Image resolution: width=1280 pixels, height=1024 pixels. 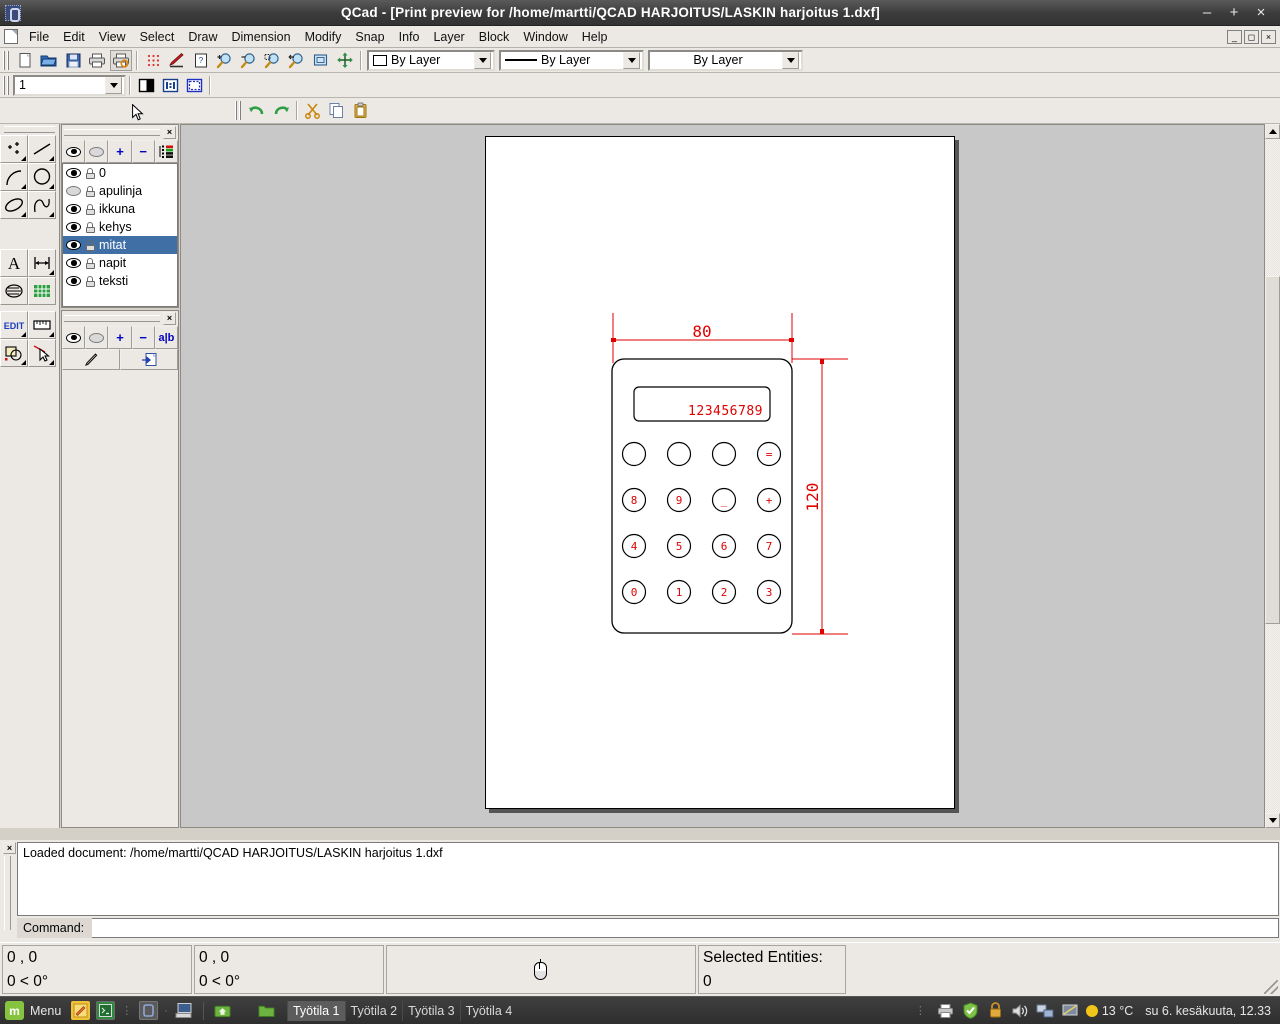 I want to click on select-cursor-button, so click(x=42, y=353).